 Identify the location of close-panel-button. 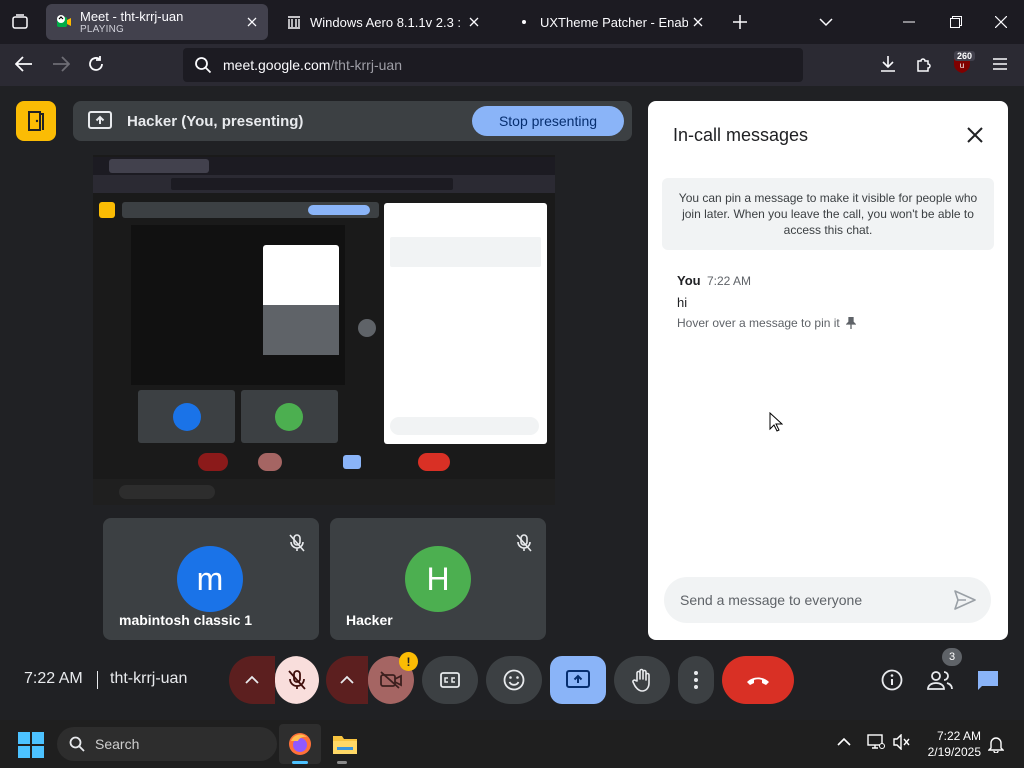
(975, 135).